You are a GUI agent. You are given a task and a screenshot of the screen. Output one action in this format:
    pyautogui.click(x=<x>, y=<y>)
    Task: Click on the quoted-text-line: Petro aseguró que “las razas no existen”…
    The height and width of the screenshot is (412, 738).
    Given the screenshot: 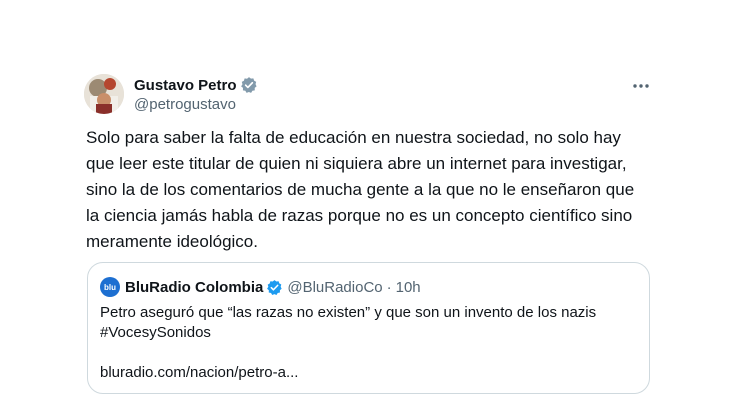 What is the action you would take?
    pyautogui.click(x=348, y=312)
    